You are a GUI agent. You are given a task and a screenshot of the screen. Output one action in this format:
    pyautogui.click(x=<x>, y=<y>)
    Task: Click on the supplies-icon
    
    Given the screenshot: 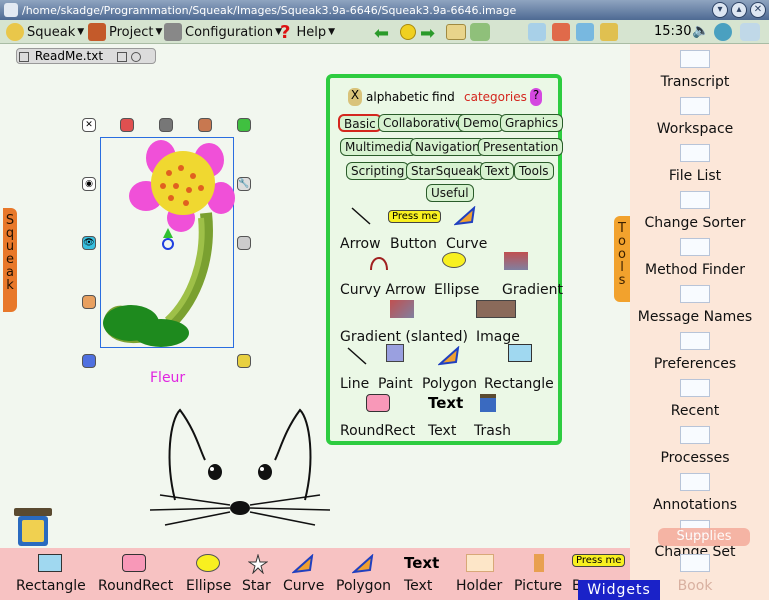 What is the action you would take?
    pyautogui.click(x=609, y=32)
    